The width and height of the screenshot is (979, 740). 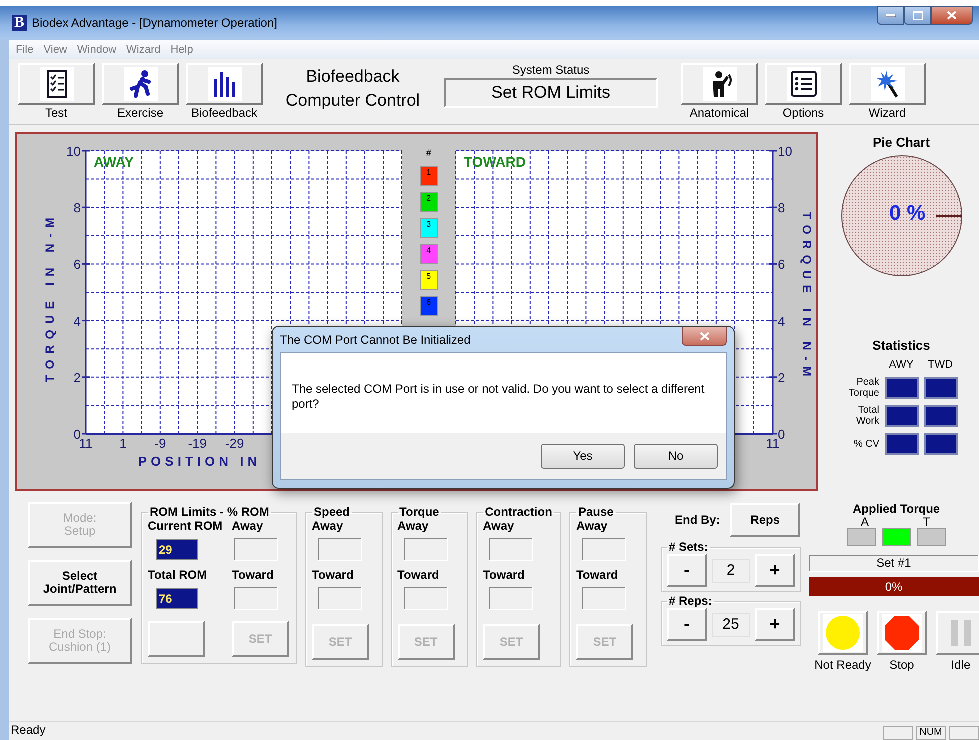 I want to click on group-title: Speed, so click(x=332, y=512).